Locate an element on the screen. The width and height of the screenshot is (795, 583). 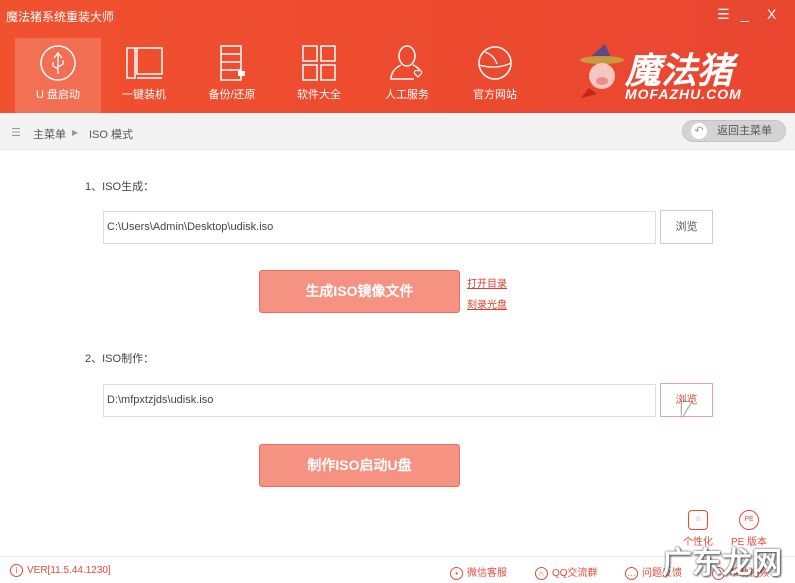
watermark: 广东龙网 is located at coordinates (722, 563).